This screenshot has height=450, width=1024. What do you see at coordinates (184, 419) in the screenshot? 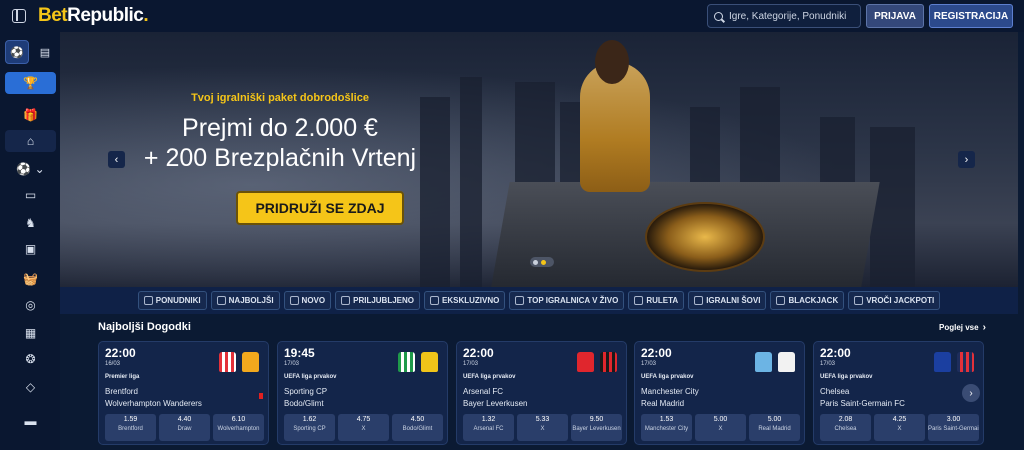
I see `odds-value: 4.40` at bounding box center [184, 419].